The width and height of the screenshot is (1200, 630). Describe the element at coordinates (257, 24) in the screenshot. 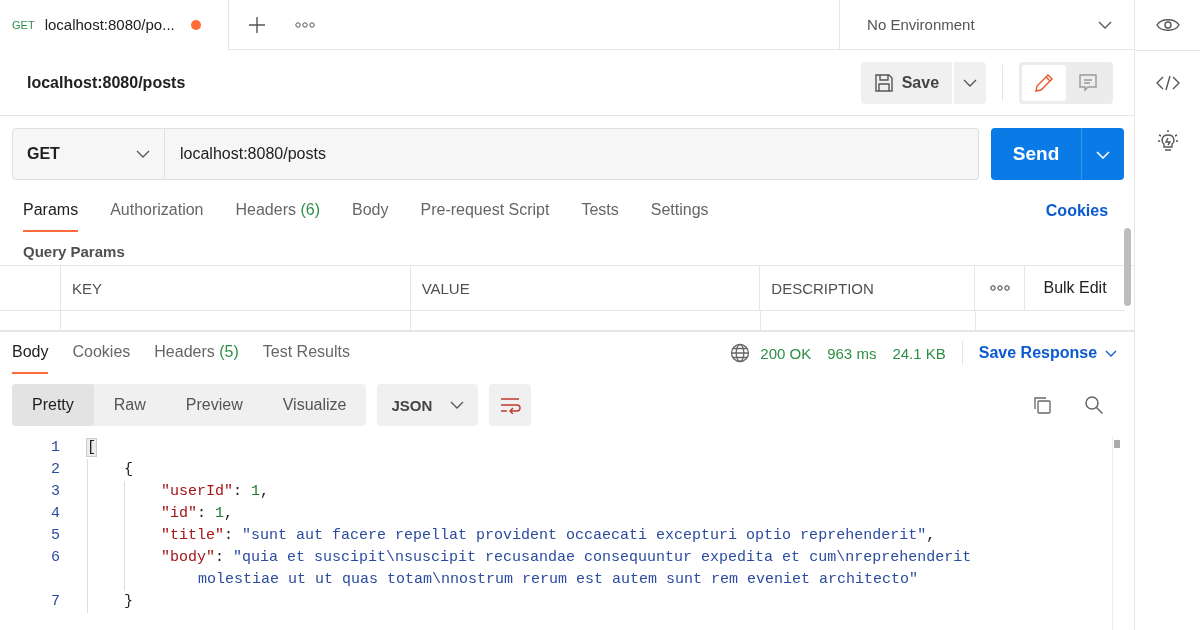

I see `plus-icon` at that location.